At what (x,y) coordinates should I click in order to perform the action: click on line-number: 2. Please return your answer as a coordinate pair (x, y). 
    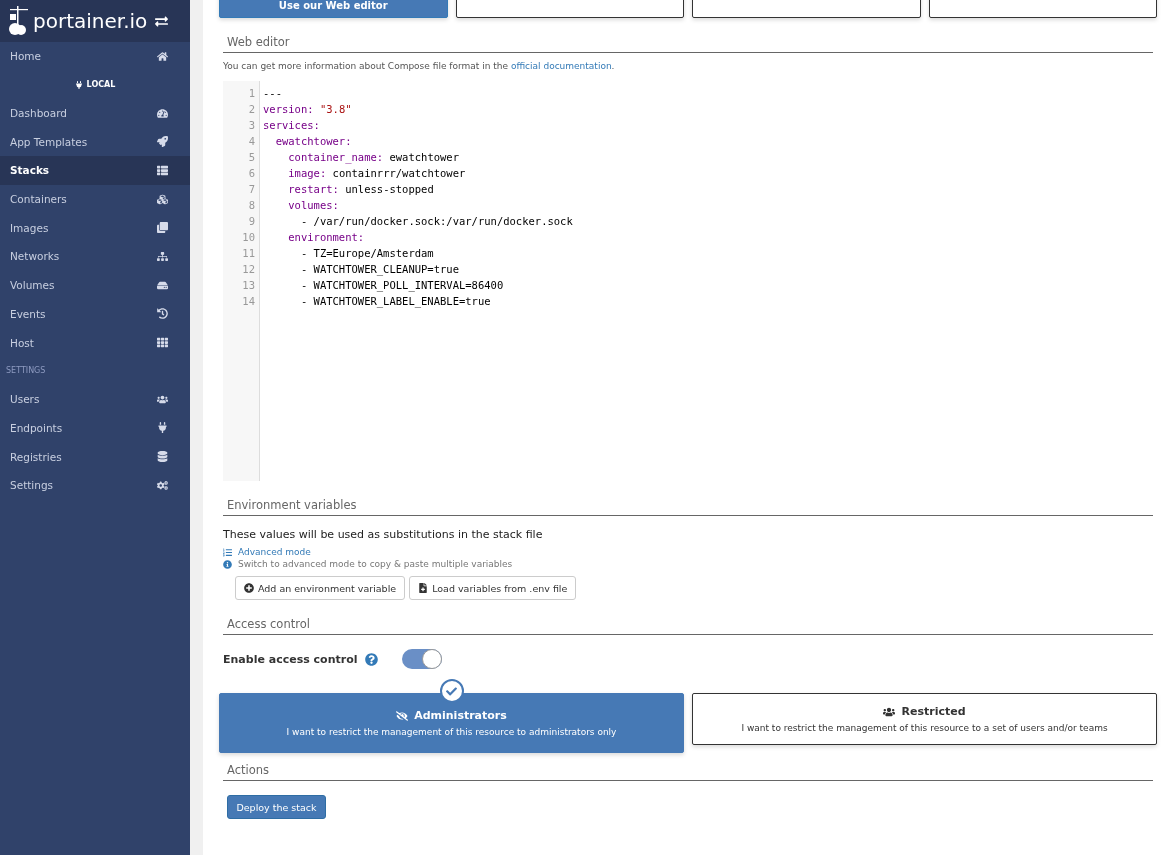
    Looking at the image, I should click on (252, 109).